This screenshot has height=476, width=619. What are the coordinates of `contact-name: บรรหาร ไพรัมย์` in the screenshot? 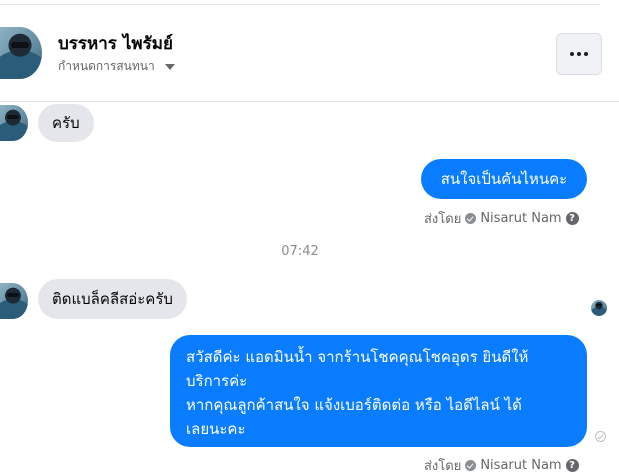 It's located at (115, 43).